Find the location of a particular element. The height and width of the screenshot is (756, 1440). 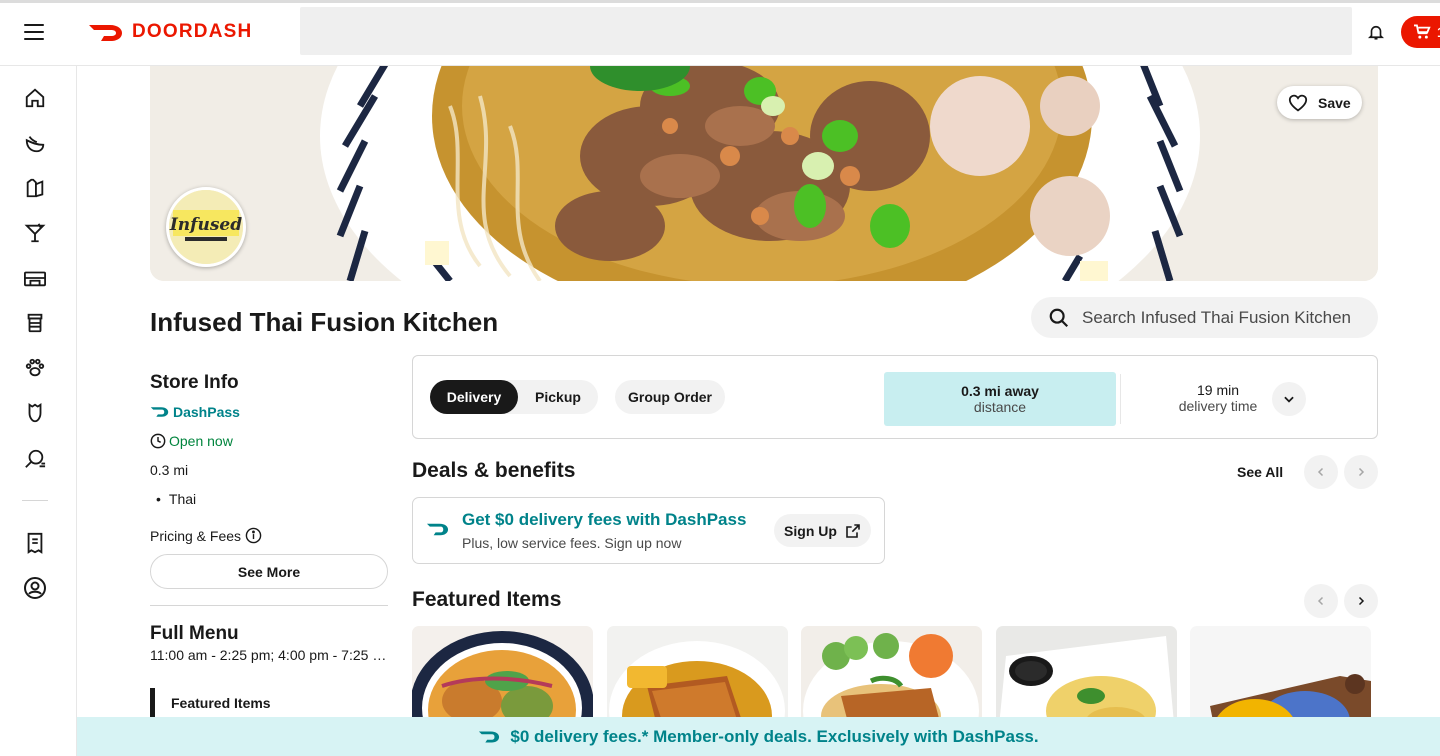

pharmacy-icon is located at coordinates (35, 323).